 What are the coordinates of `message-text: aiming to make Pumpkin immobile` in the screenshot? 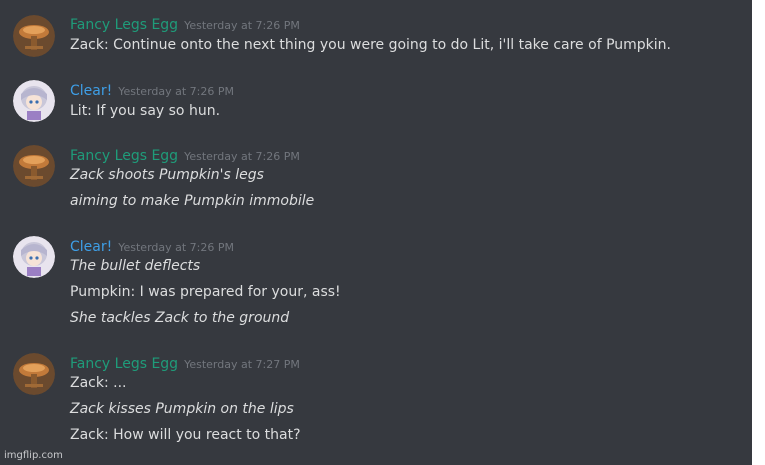 It's located at (192, 201).